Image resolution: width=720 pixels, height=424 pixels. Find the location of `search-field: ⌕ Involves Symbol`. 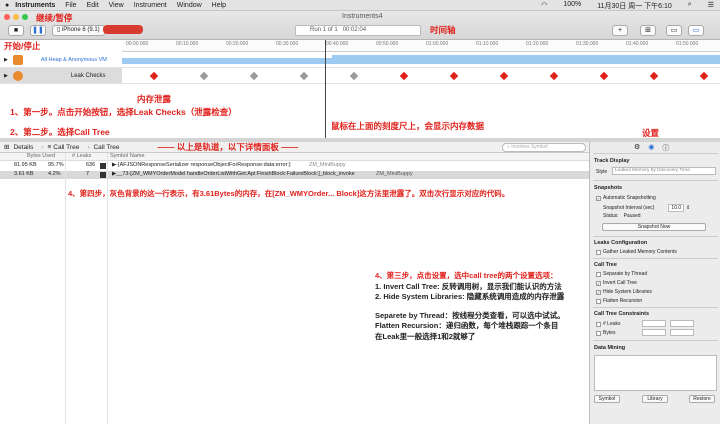

search-field: ⌕ Involves Symbol is located at coordinates (544, 147).